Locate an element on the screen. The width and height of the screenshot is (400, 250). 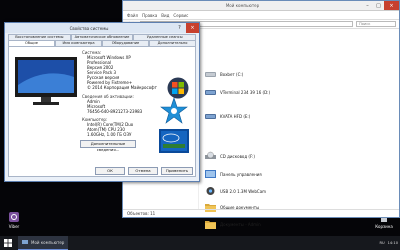
viber-icon is located at coordinates (14, 217).